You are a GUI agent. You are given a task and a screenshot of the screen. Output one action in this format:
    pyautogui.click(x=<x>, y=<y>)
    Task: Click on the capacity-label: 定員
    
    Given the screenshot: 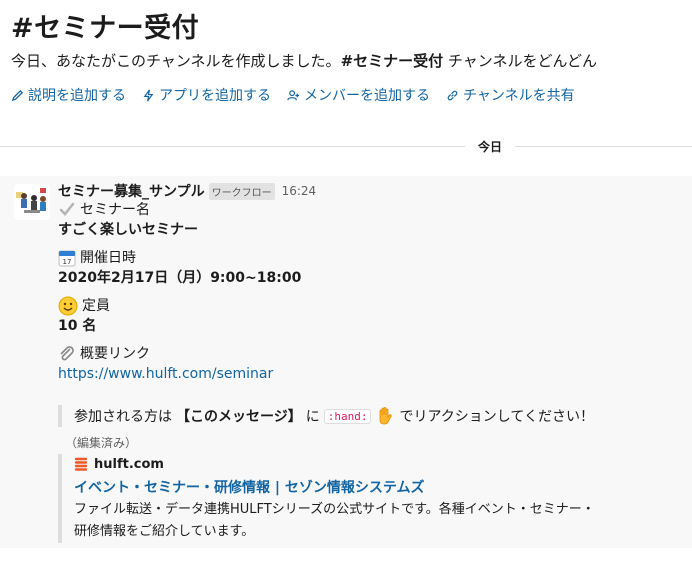 What is the action you would take?
    pyautogui.click(x=96, y=306)
    